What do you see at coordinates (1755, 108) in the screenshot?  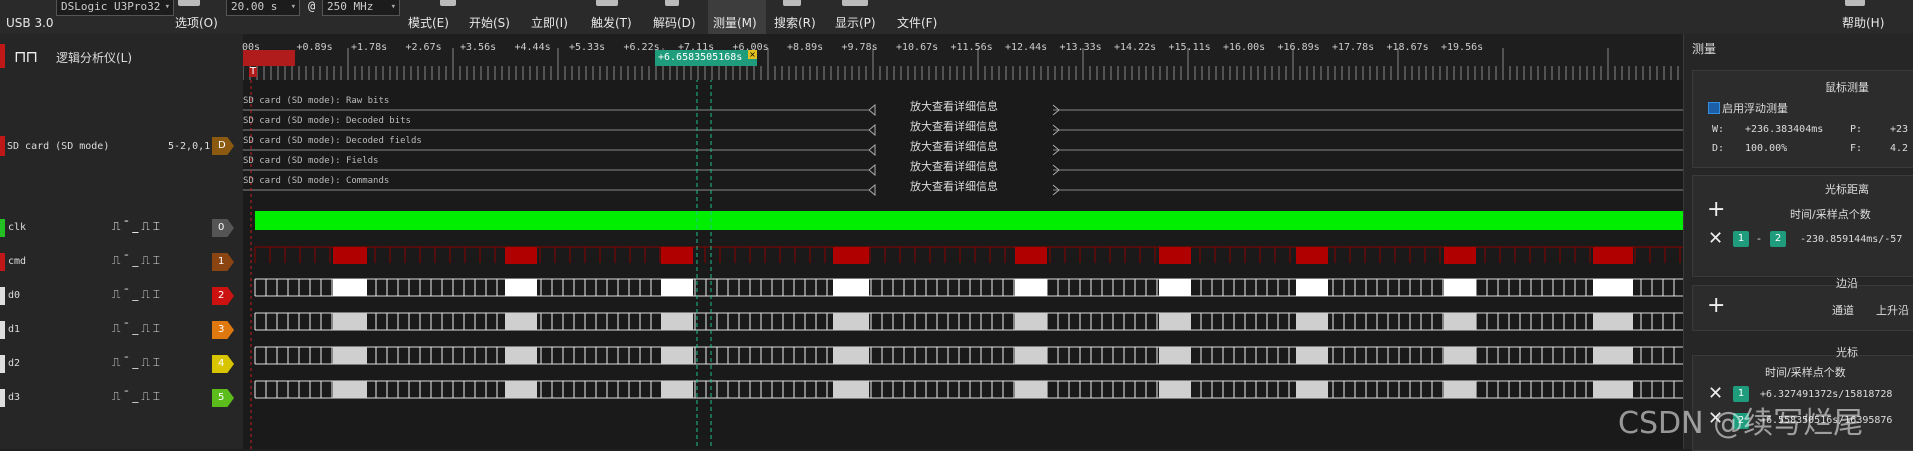 I see `enable-float-label: 启用浮动测量` at bounding box center [1755, 108].